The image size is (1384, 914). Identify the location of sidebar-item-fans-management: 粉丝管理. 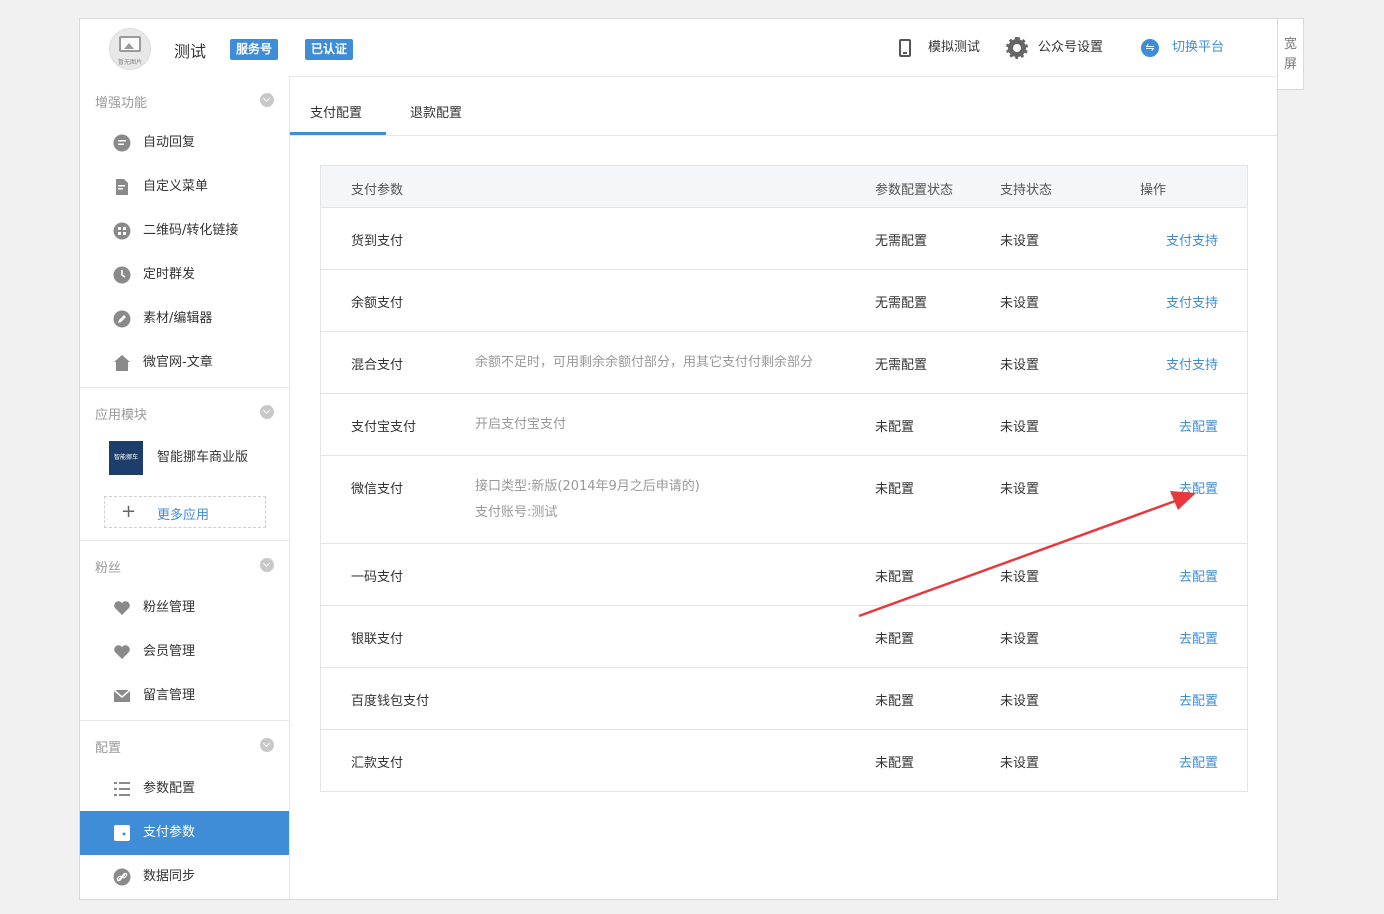
(184, 608).